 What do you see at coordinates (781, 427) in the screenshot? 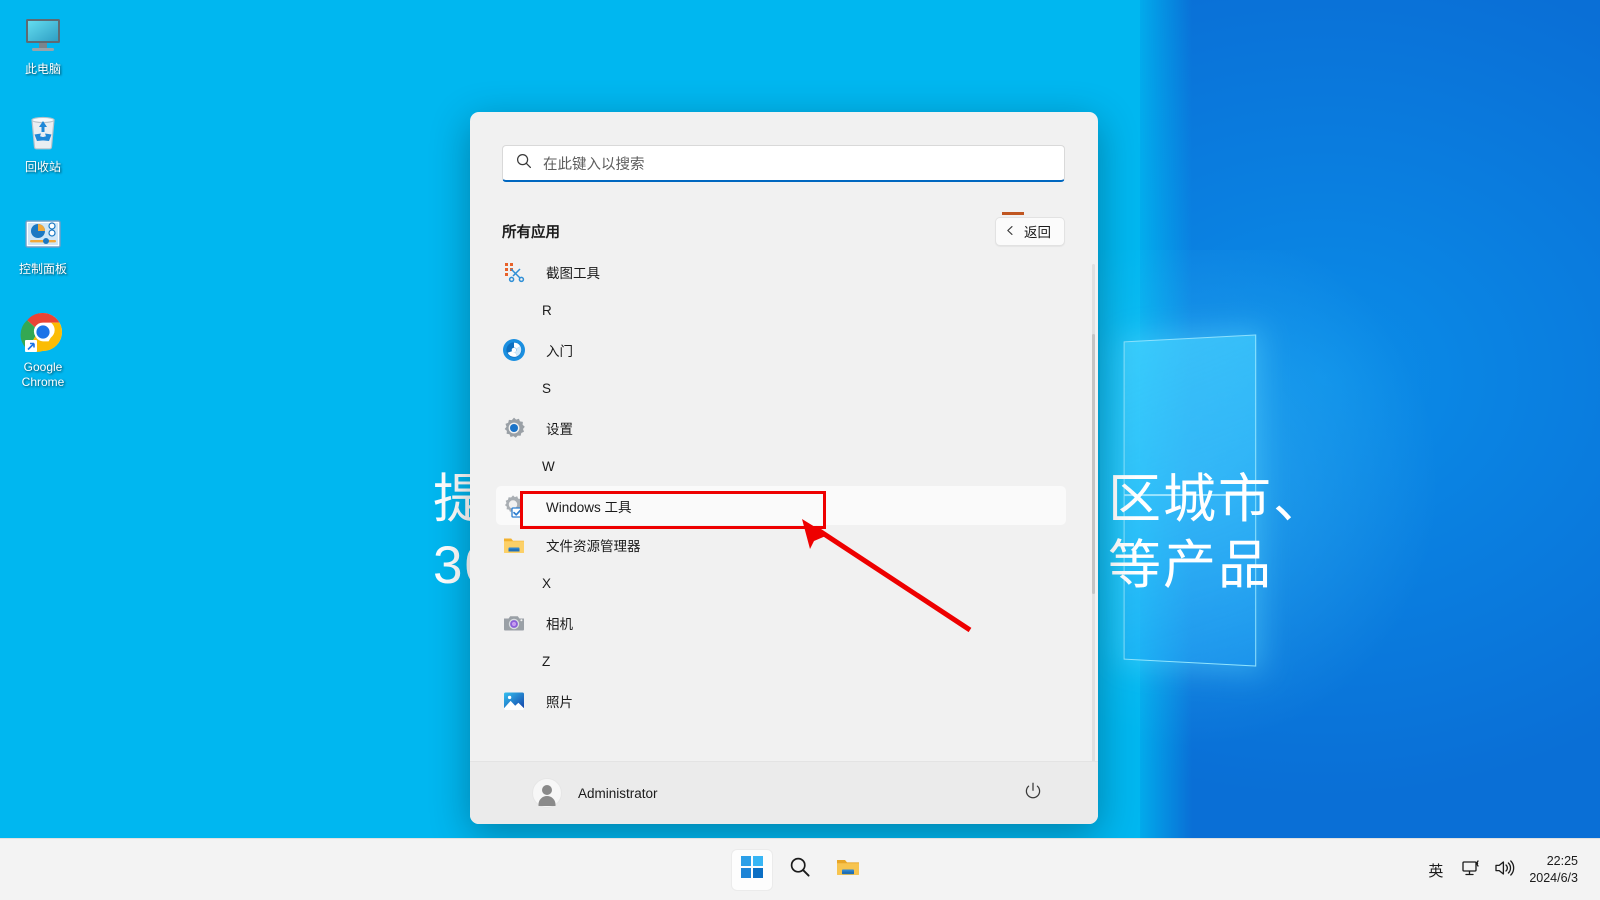
I see `app-item-settings: 设置` at bounding box center [781, 427].